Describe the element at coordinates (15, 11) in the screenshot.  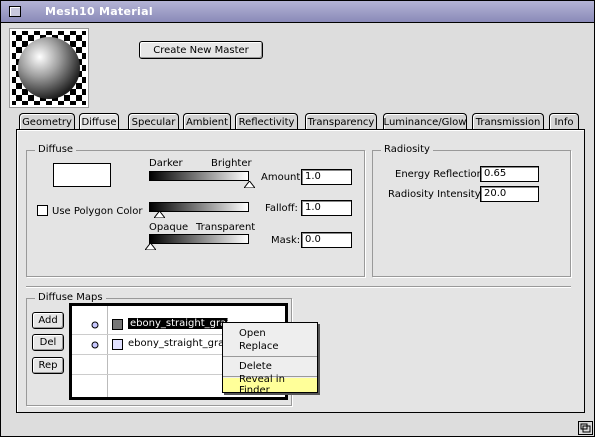
I see `close-box` at that location.